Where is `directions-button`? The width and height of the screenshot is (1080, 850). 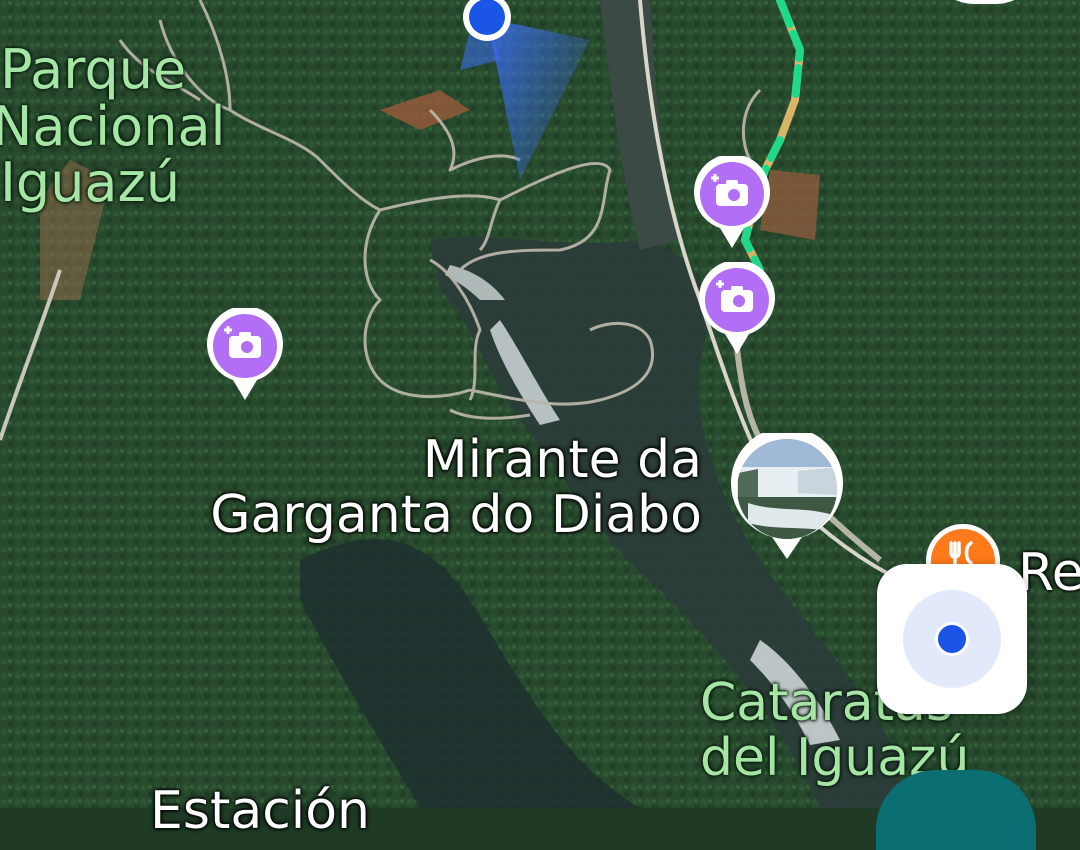 directions-button is located at coordinates (956, 810).